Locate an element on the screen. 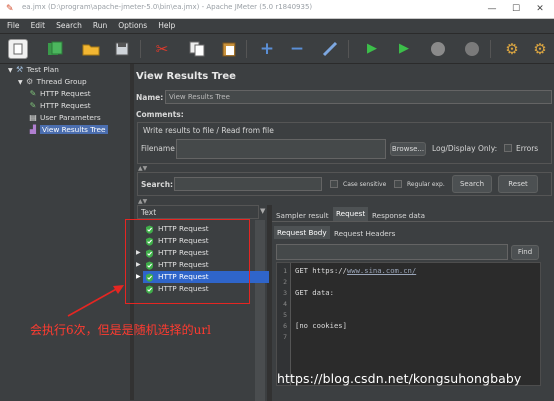 The width and height of the screenshot is (554, 401). clear-icon: ⚙ is located at coordinates (512, 49).